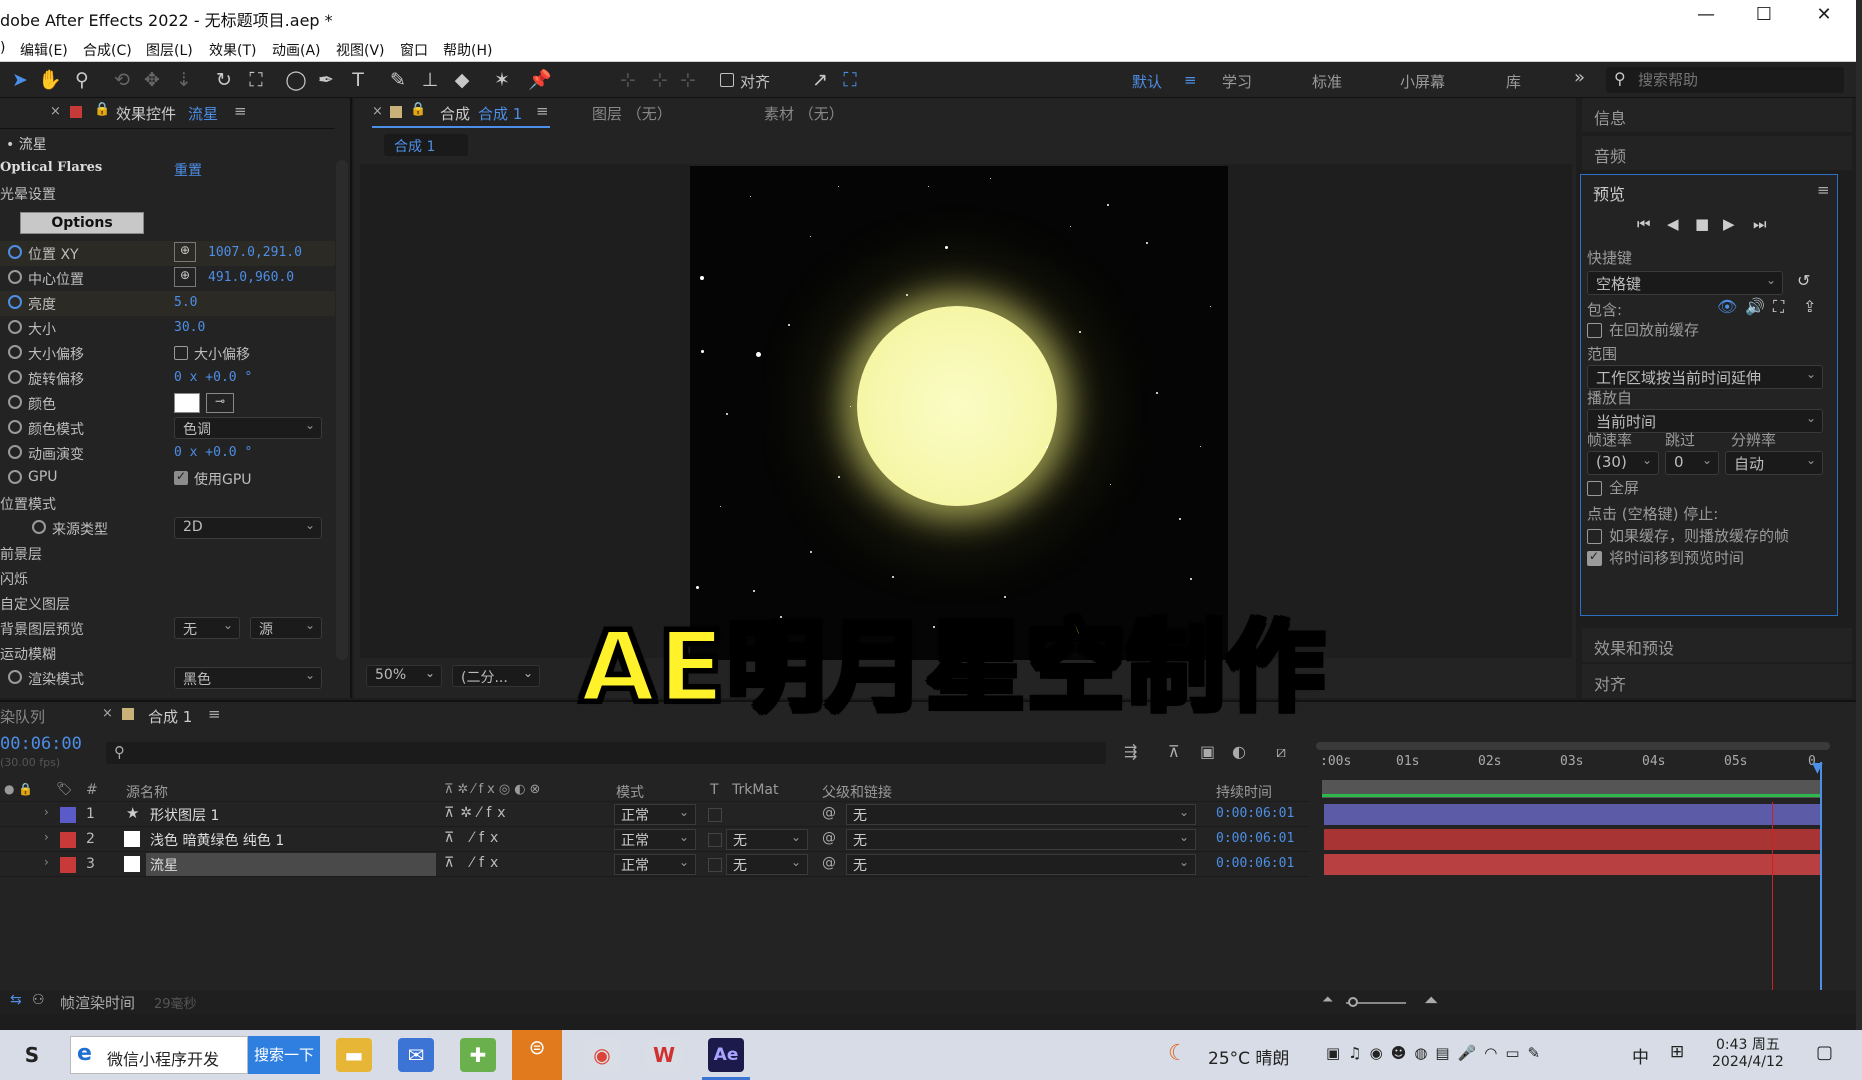 The width and height of the screenshot is (1862, 1080). What do you see at coordinates (214, 714) in the screenshot?
I see `panel-menu-icon: ≡` at bounding box center [214, 714].